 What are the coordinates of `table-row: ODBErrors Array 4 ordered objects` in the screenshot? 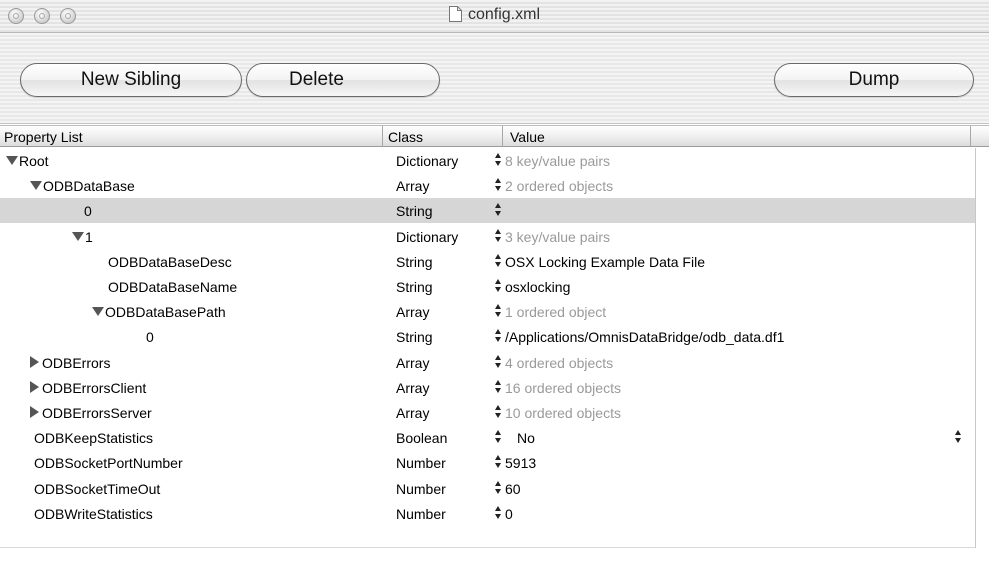 It's located at (487, 362).